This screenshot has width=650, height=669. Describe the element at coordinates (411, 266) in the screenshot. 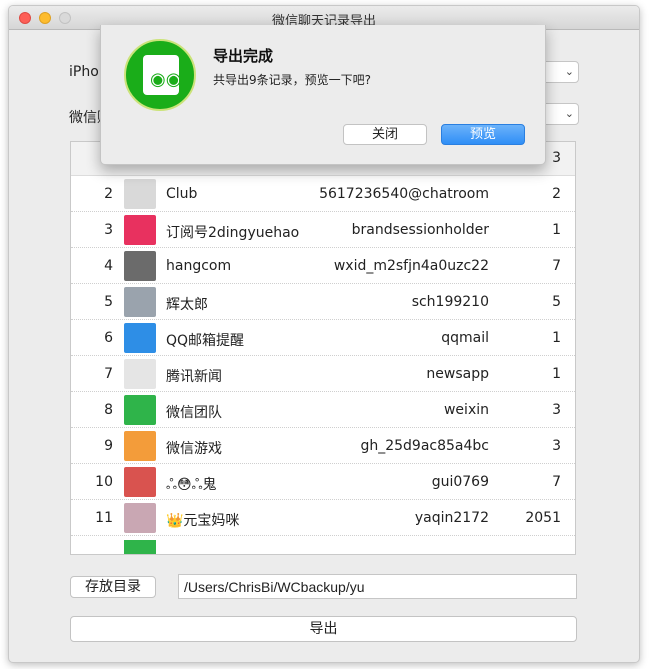

I see `wechat-id: wxid_m2sfjn4a0uzc22` at that location.